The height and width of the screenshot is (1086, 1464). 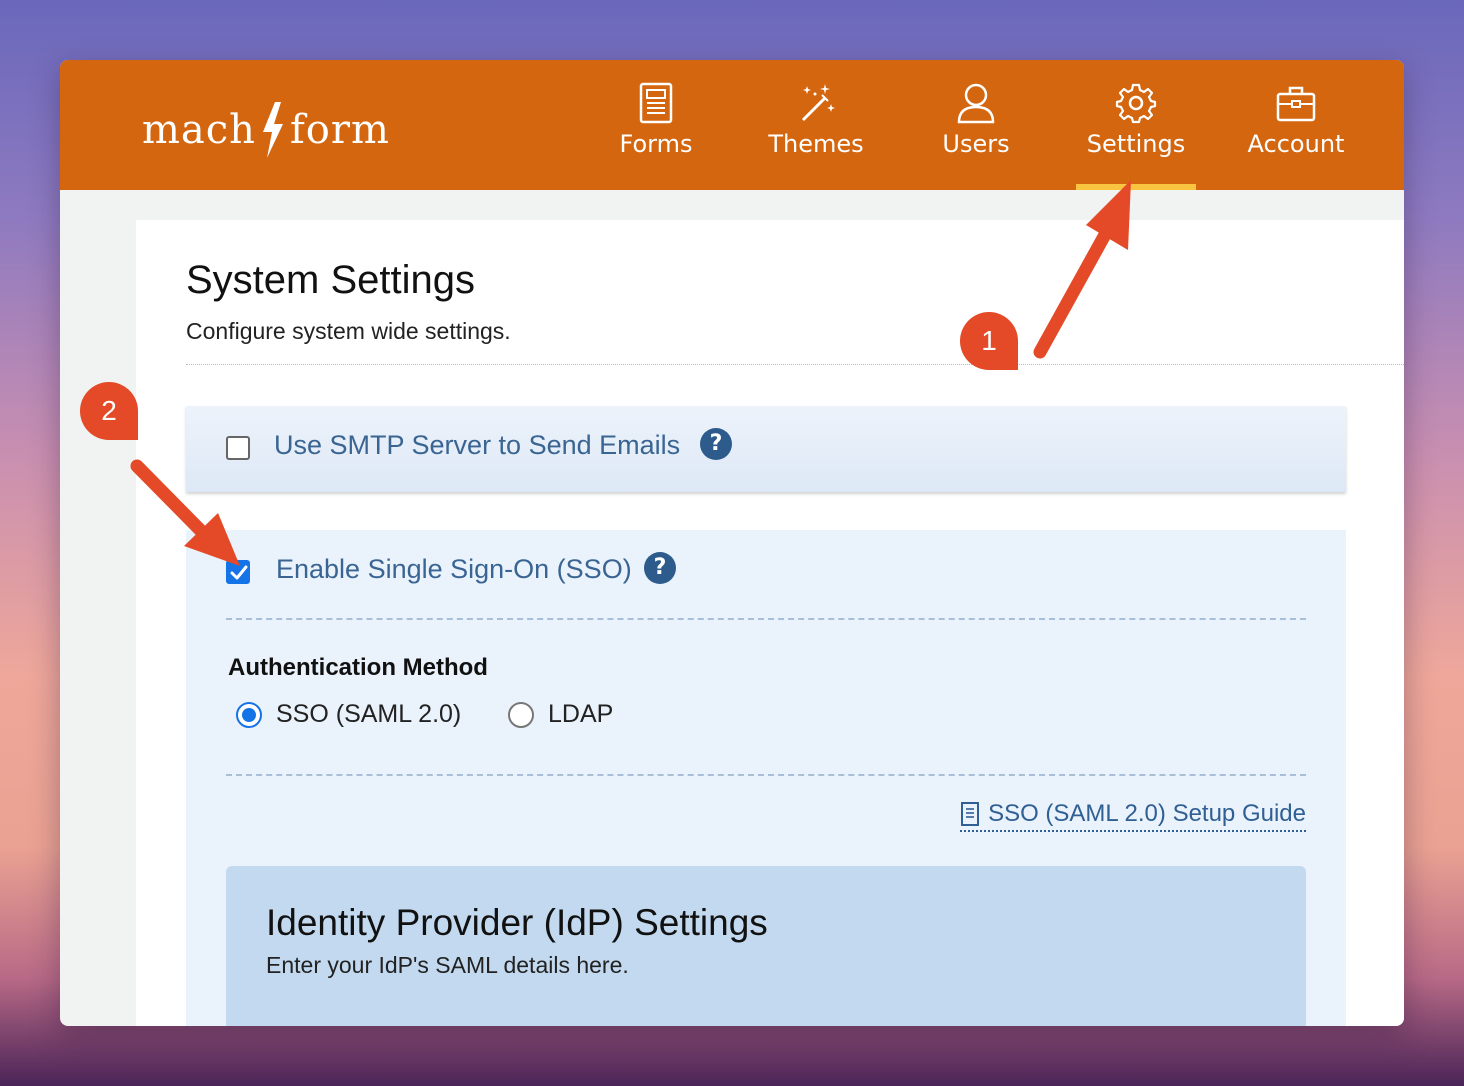 I want to click on magic-wand-icon, so click(x=818, y=103).